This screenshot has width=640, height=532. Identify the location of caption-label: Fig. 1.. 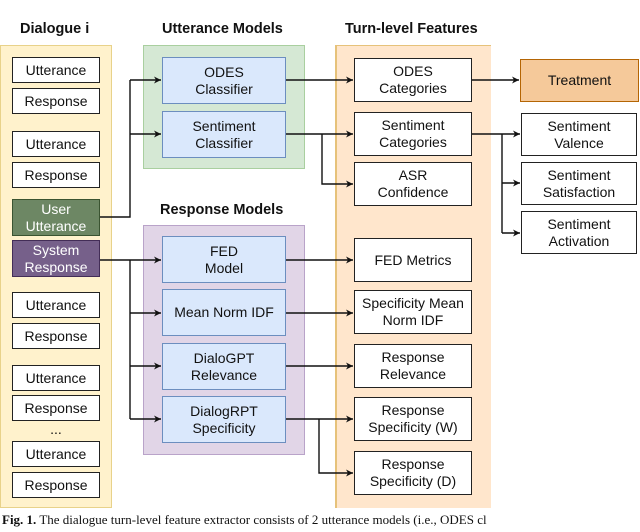
(19, 519).